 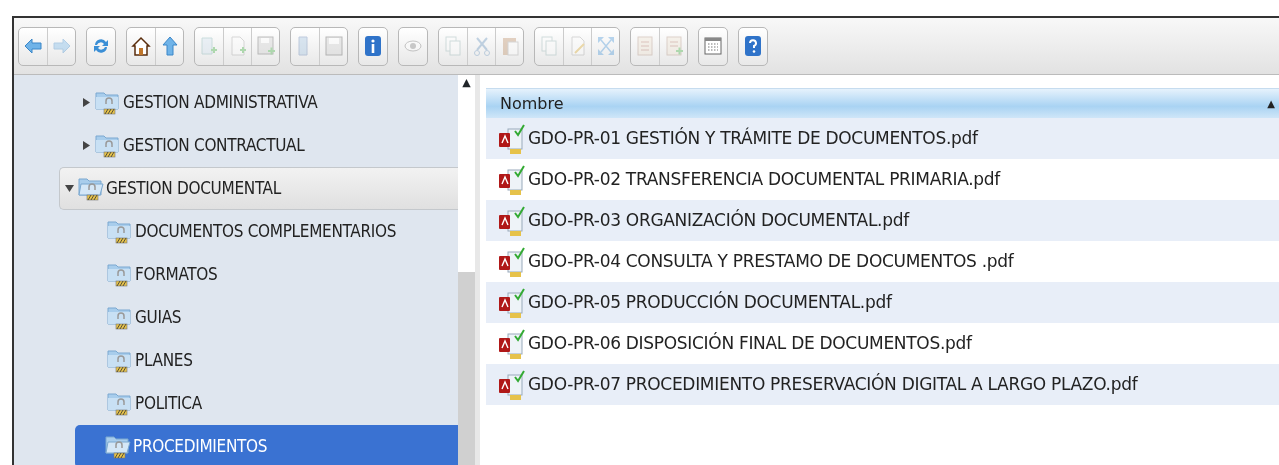 I want to click on tree-item: FORMATOS, so click(x=236, y=274).